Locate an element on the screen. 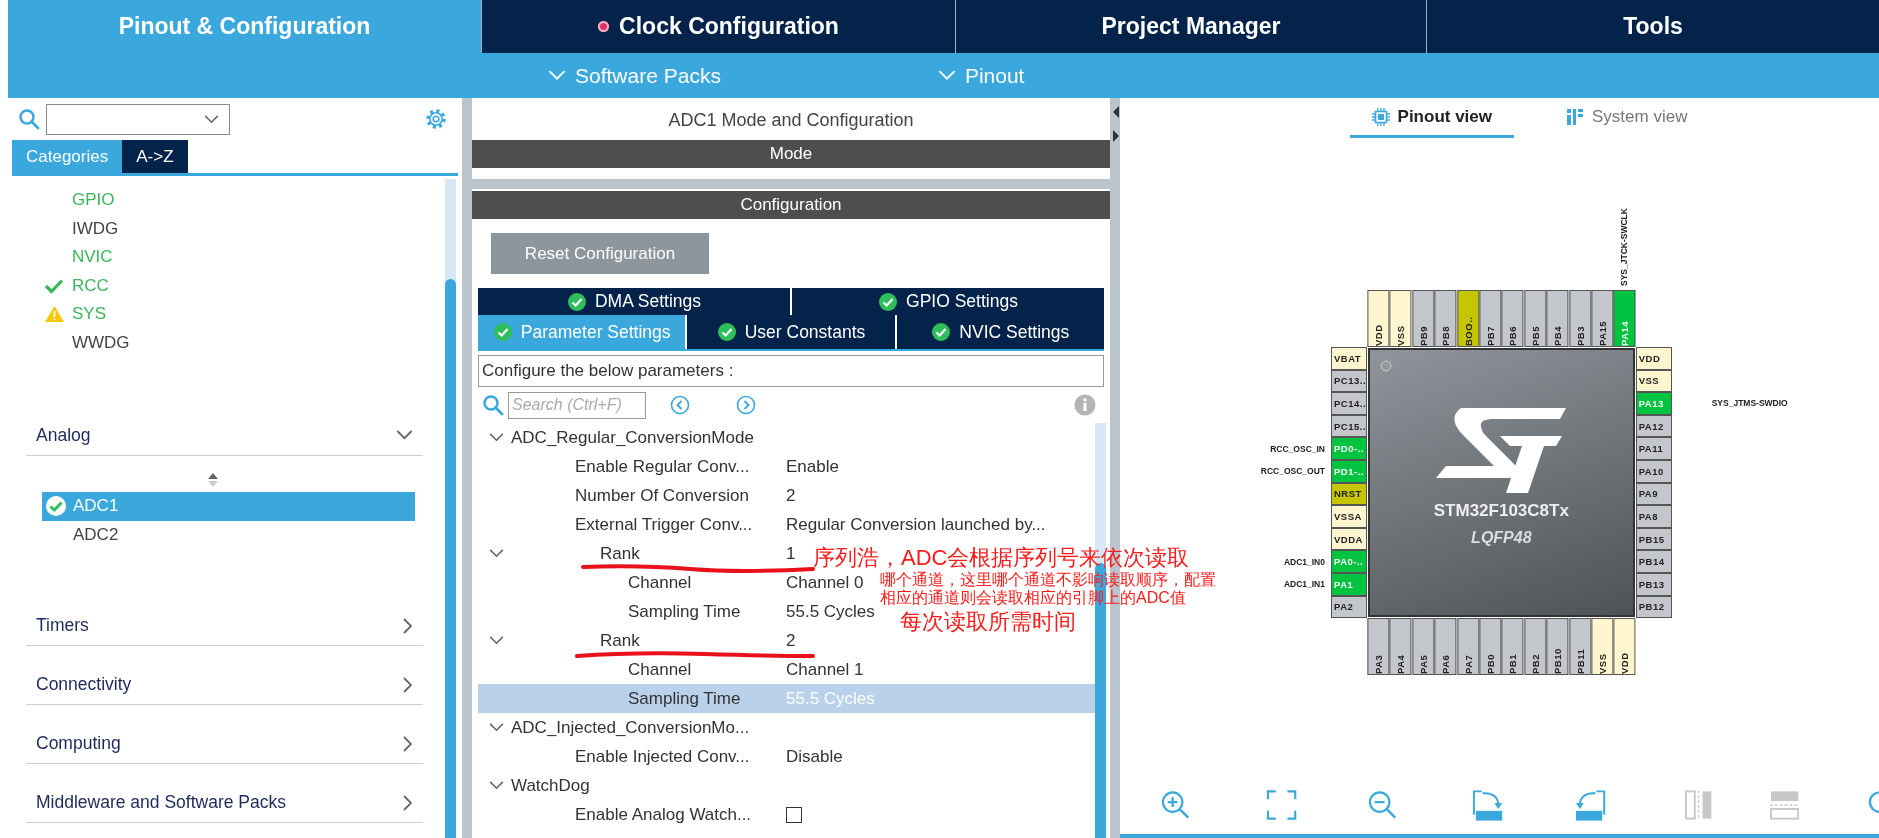 This screenshot has width=1879, height=838. pin: PB15 is located at coordinates (1653, 539).